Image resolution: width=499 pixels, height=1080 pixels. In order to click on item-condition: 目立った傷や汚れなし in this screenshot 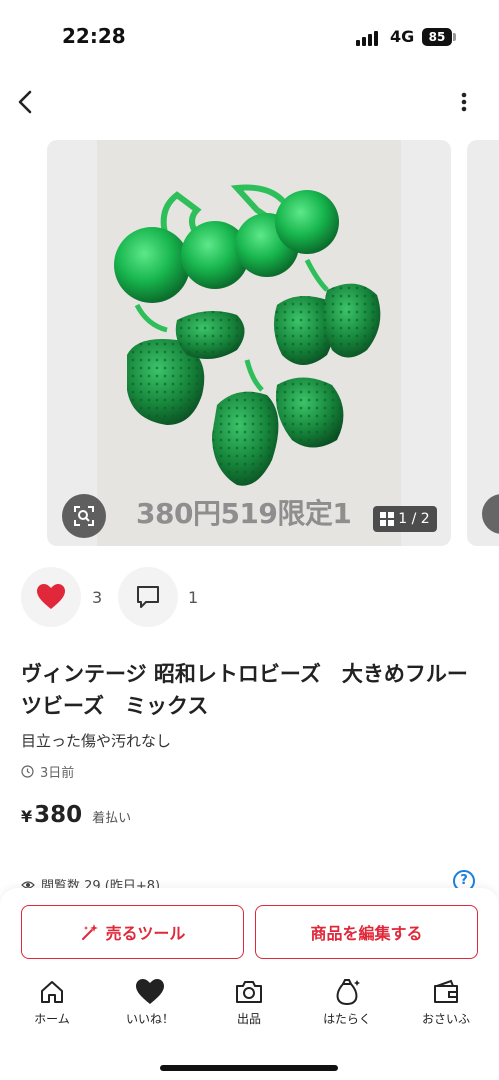, I will do `click(96, 741)`.